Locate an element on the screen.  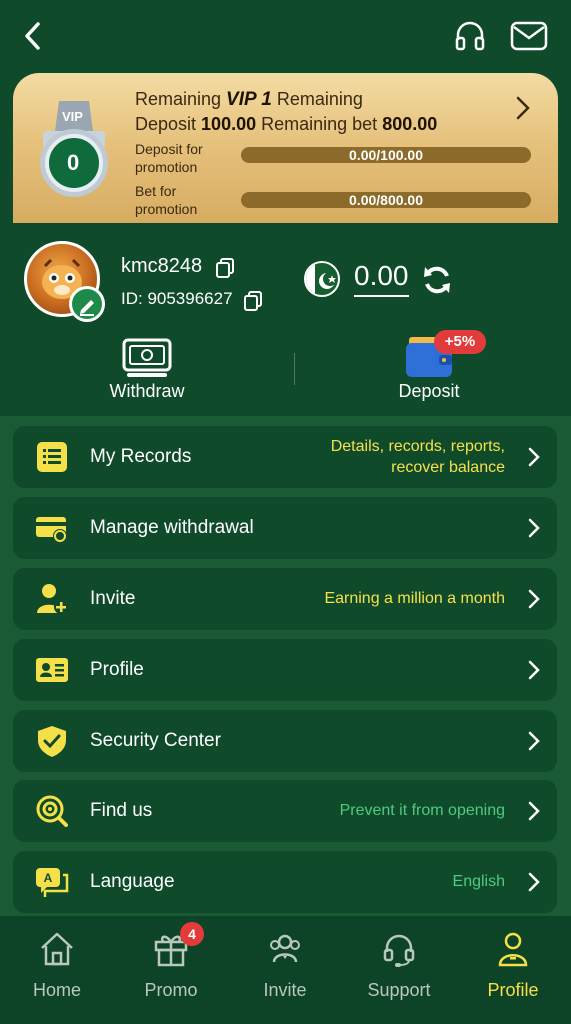
vip-medal-level: 0 is located at coordinates (73, 162).